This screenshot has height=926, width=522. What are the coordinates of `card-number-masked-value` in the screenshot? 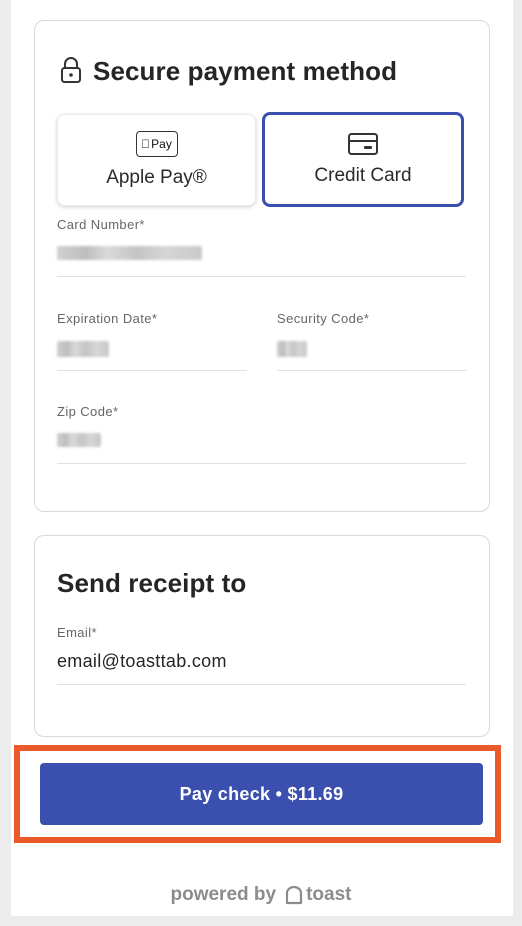 It's located at (129, 253).